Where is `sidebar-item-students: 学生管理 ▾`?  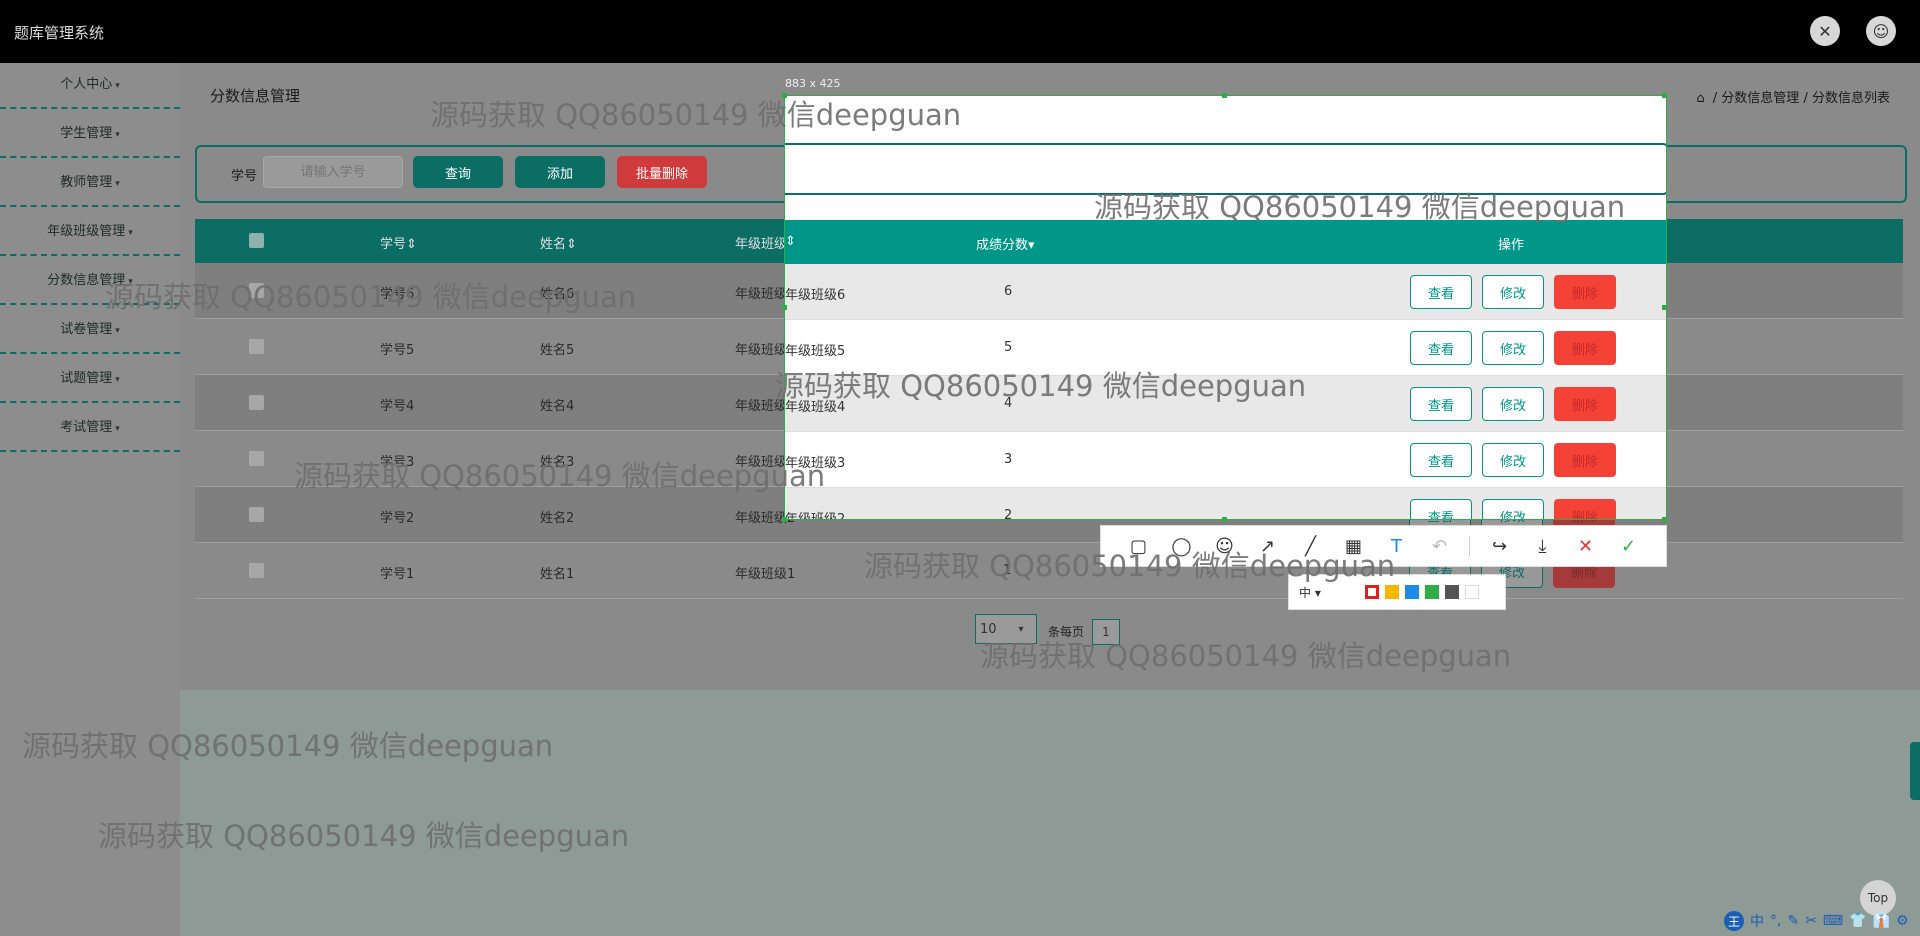 sidebar-item-students: 学生管理 ▾ is located at coordinates (90, 136).